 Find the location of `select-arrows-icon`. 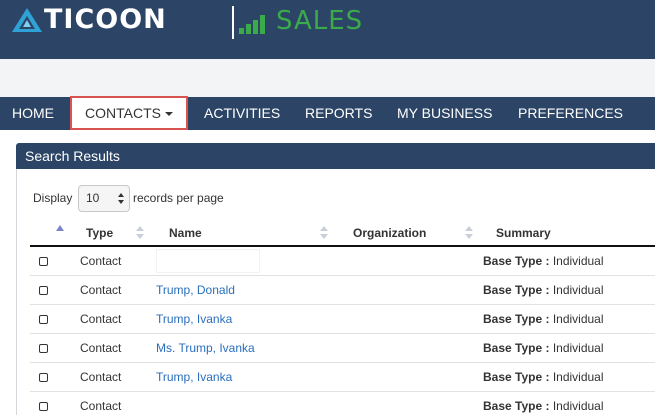

select-arrows-icon is located at coordinates (121, 199).